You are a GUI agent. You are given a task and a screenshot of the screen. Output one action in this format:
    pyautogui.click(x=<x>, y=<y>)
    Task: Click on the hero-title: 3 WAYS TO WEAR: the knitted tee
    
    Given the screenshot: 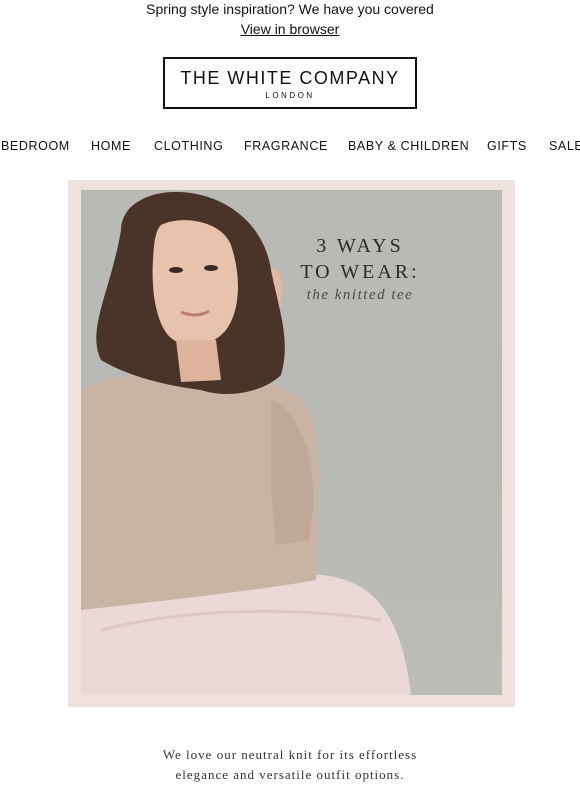 What is the action you would take?
    pyautogui.click(x=360, y=268)
    